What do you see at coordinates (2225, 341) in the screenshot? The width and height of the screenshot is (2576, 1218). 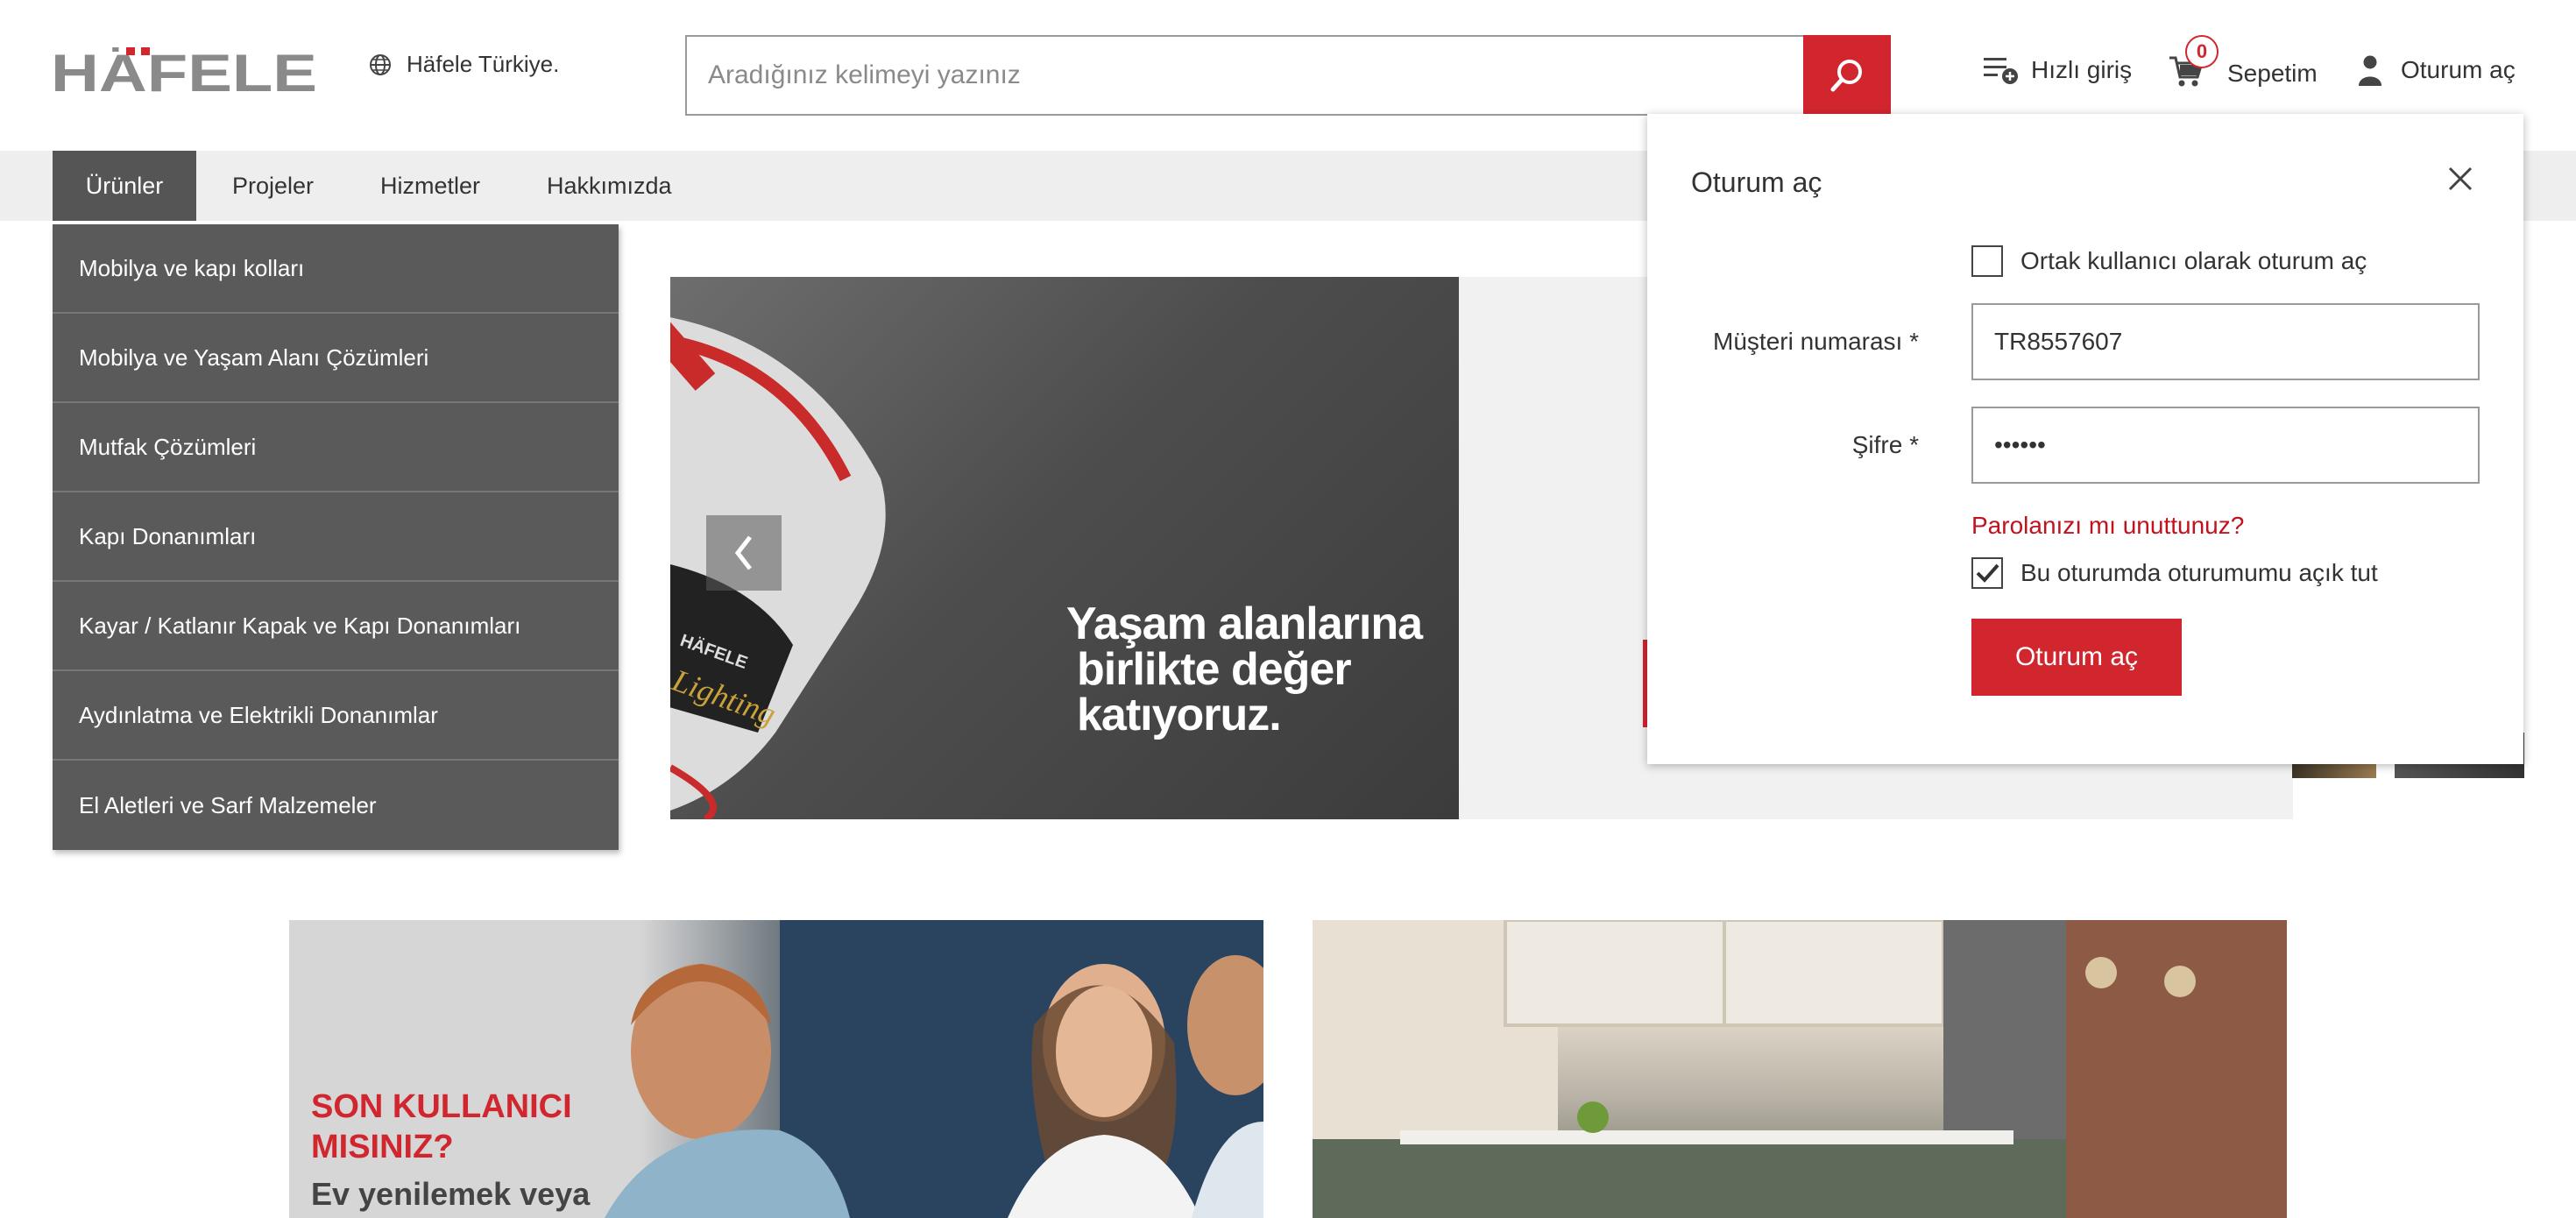 I see `customer-number-field` at bounding box center [2225, 341].